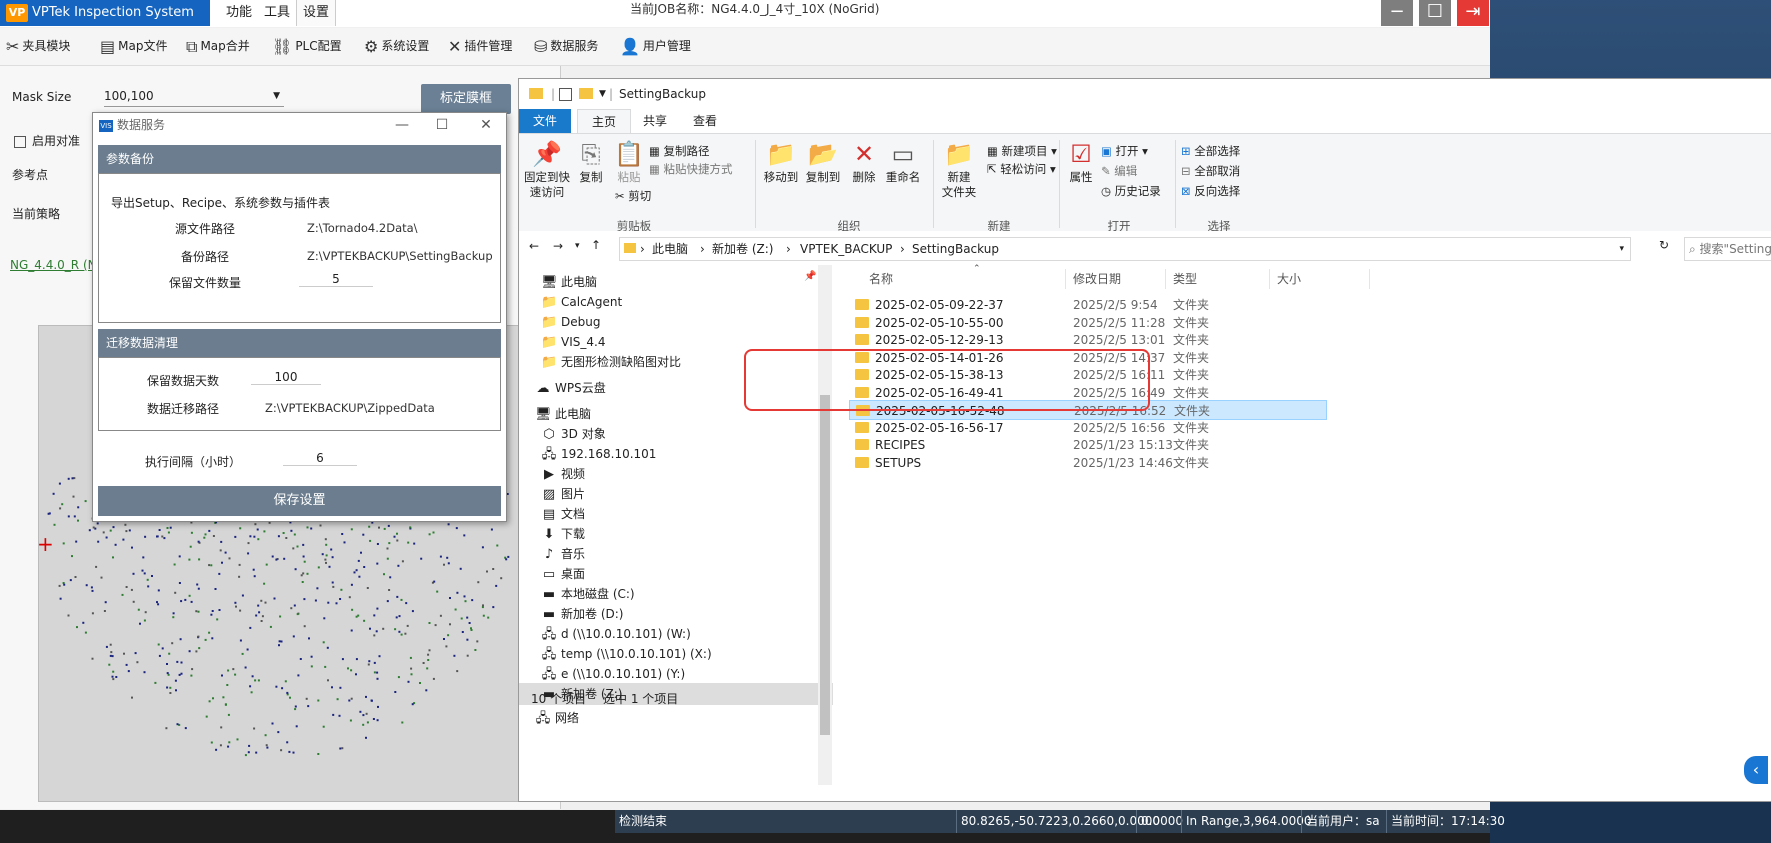 This screenshot has height=843, width=1771. Describe the element at coordinates (604, 121) in the screenshot. I see `tab-home: 主页` at that location.